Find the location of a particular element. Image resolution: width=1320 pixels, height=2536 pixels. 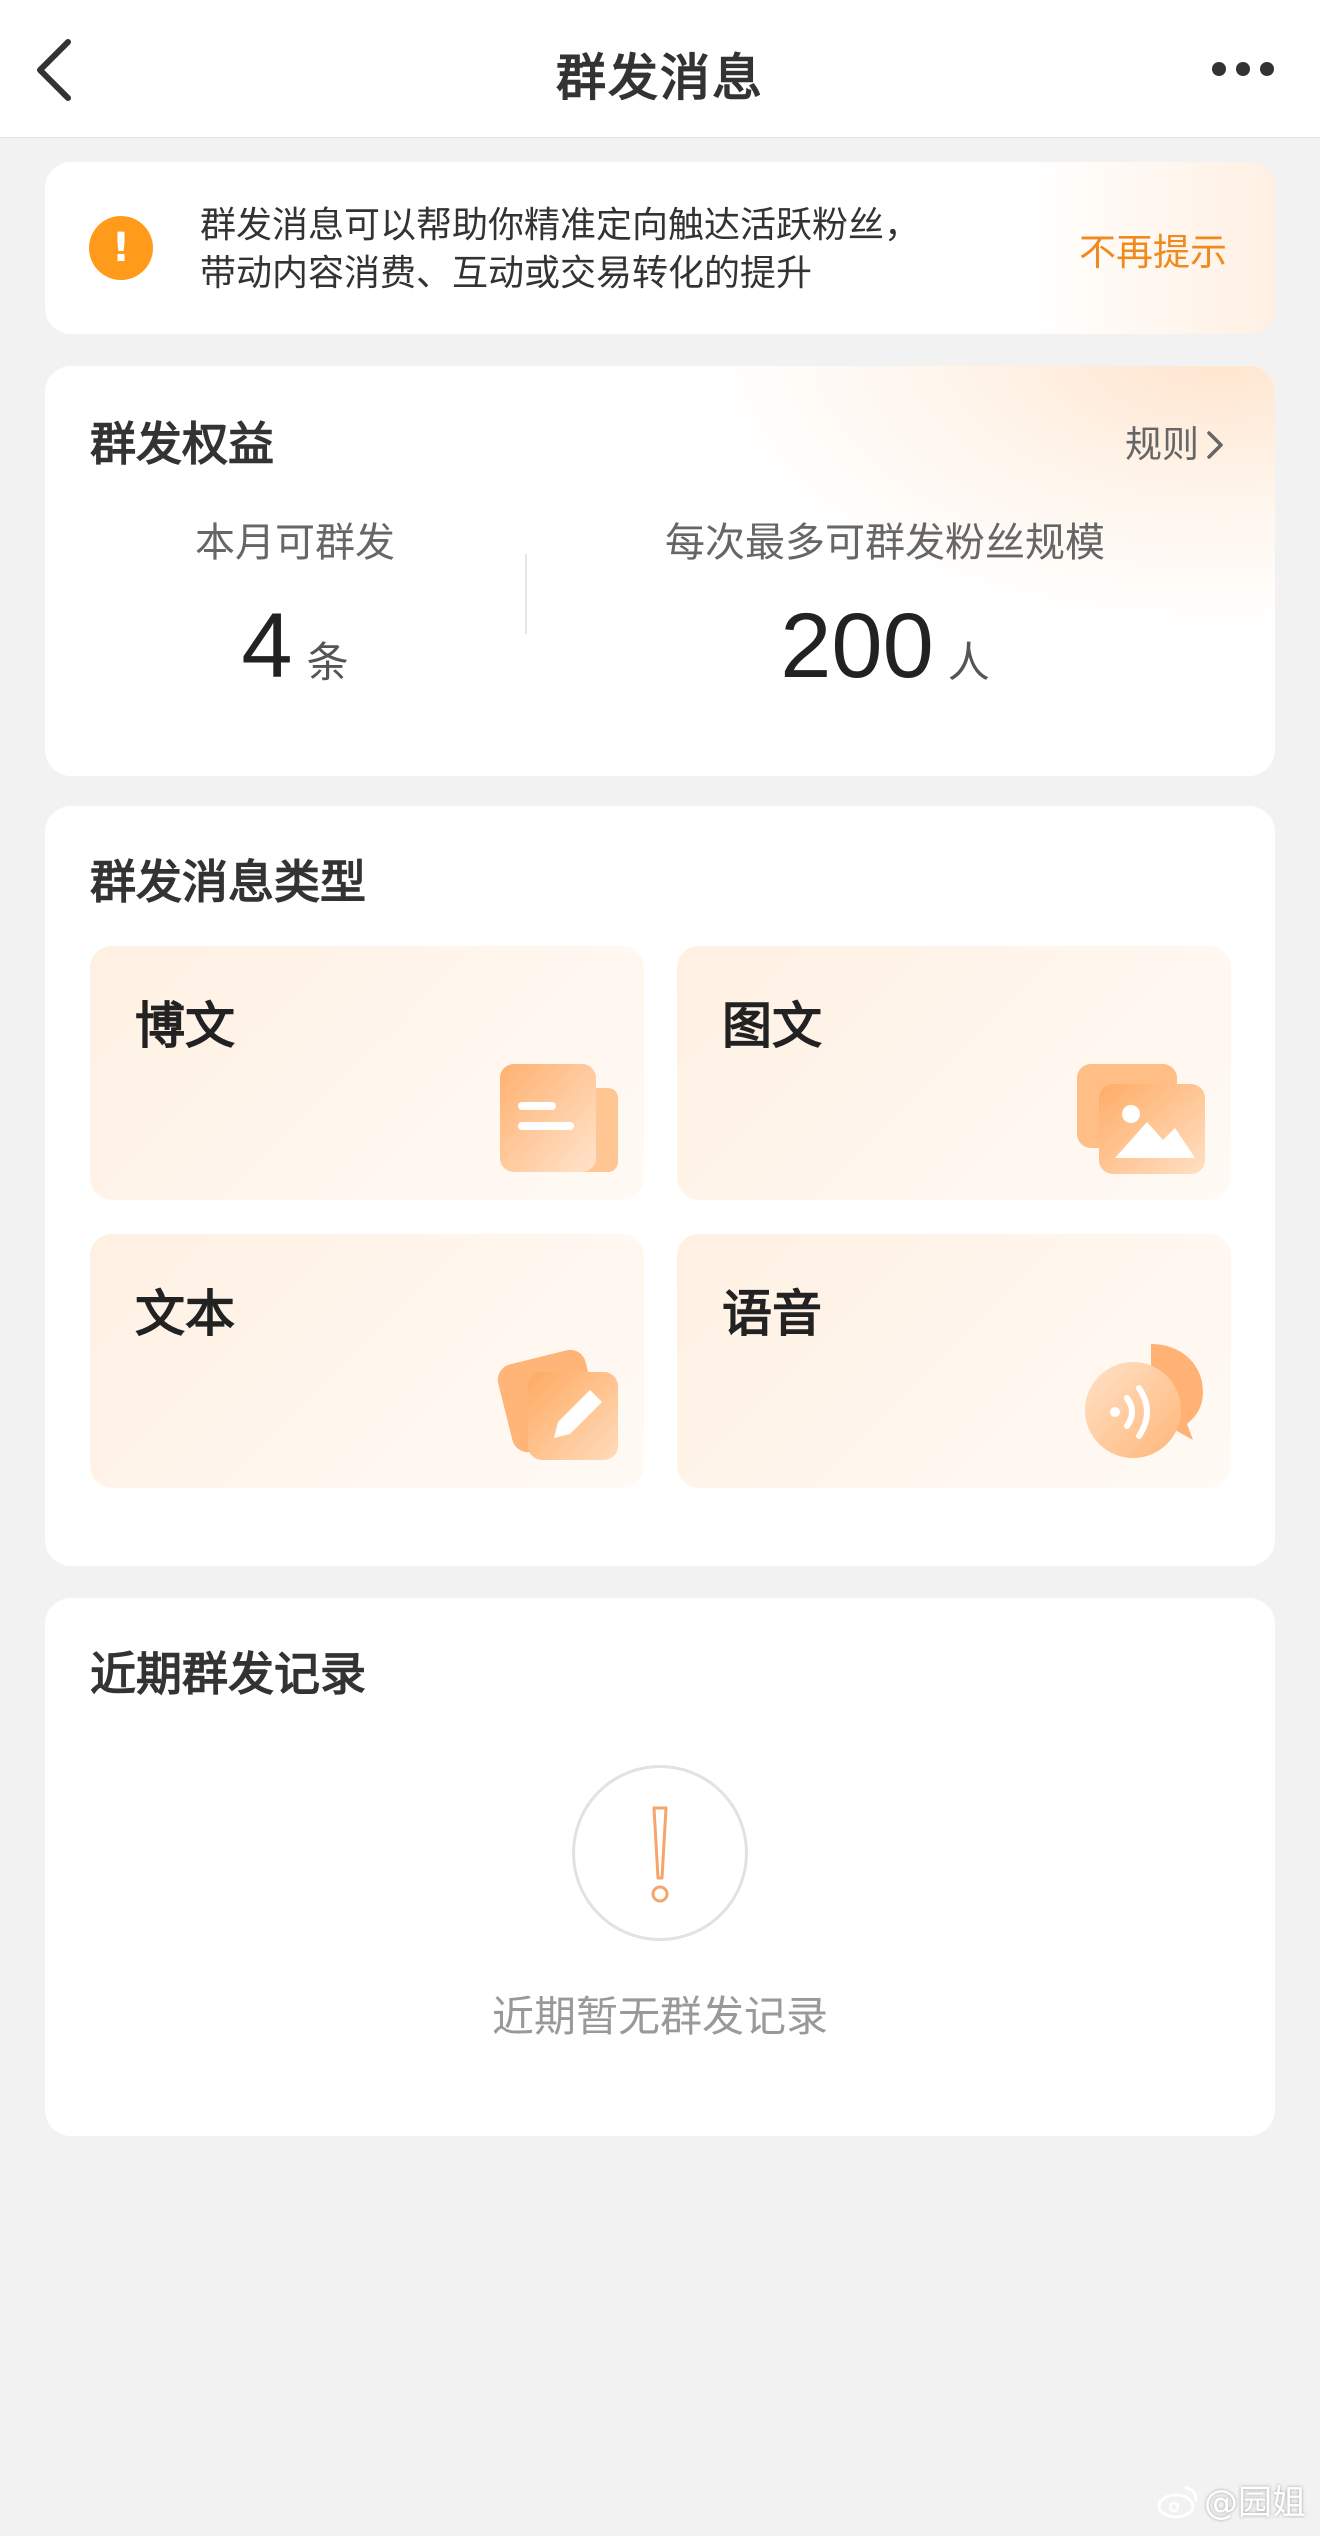

rules-link: 规则 is located at coordinates (1175, 441).